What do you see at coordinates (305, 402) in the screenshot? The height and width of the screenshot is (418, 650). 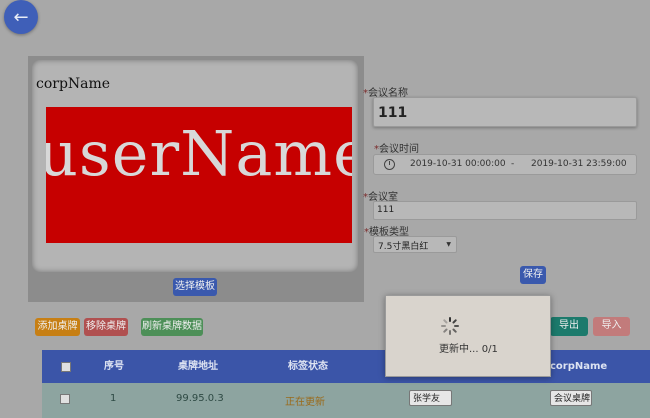 I see `row-status: 正在更新` at bounding box center [305, 402].